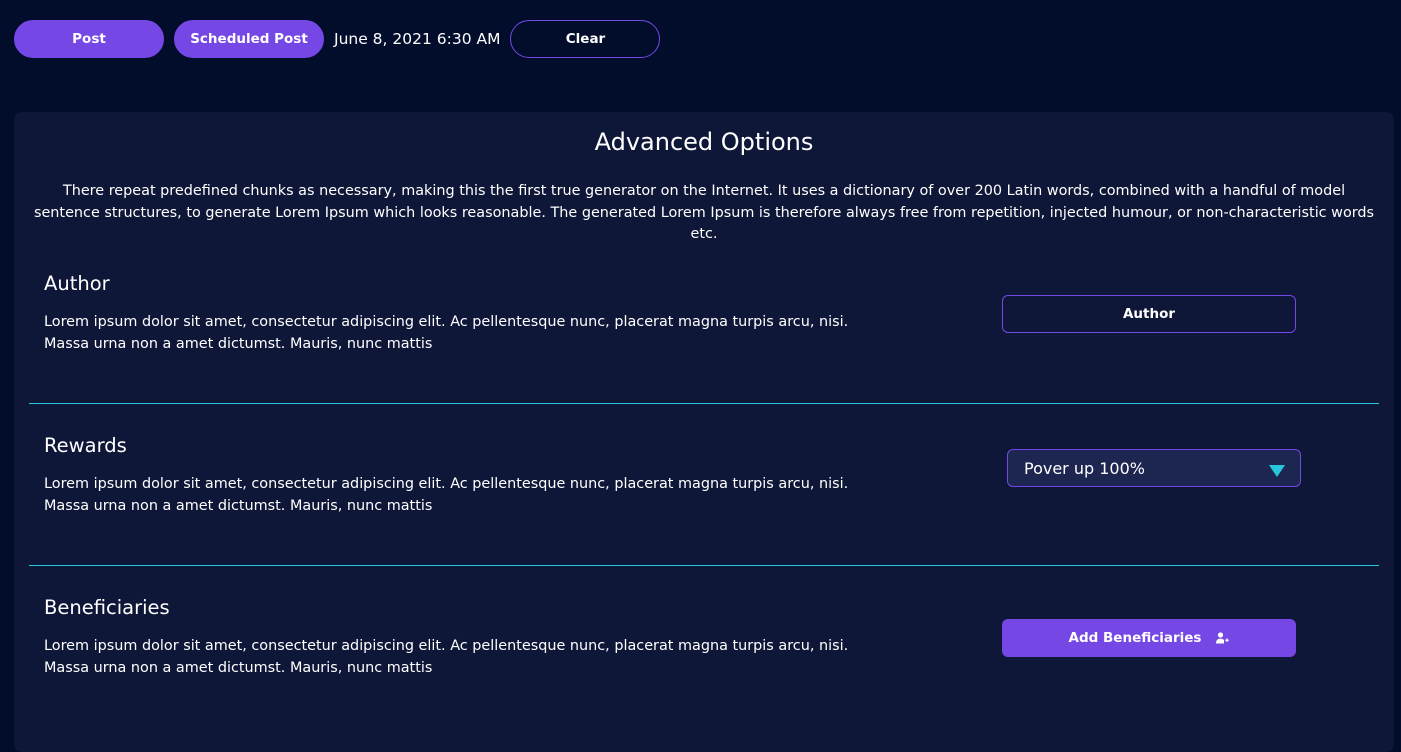 This screenshot has width=1401, height=752. I want to click on rewards-select-value: Pover up 100%, so click(1084, 468).